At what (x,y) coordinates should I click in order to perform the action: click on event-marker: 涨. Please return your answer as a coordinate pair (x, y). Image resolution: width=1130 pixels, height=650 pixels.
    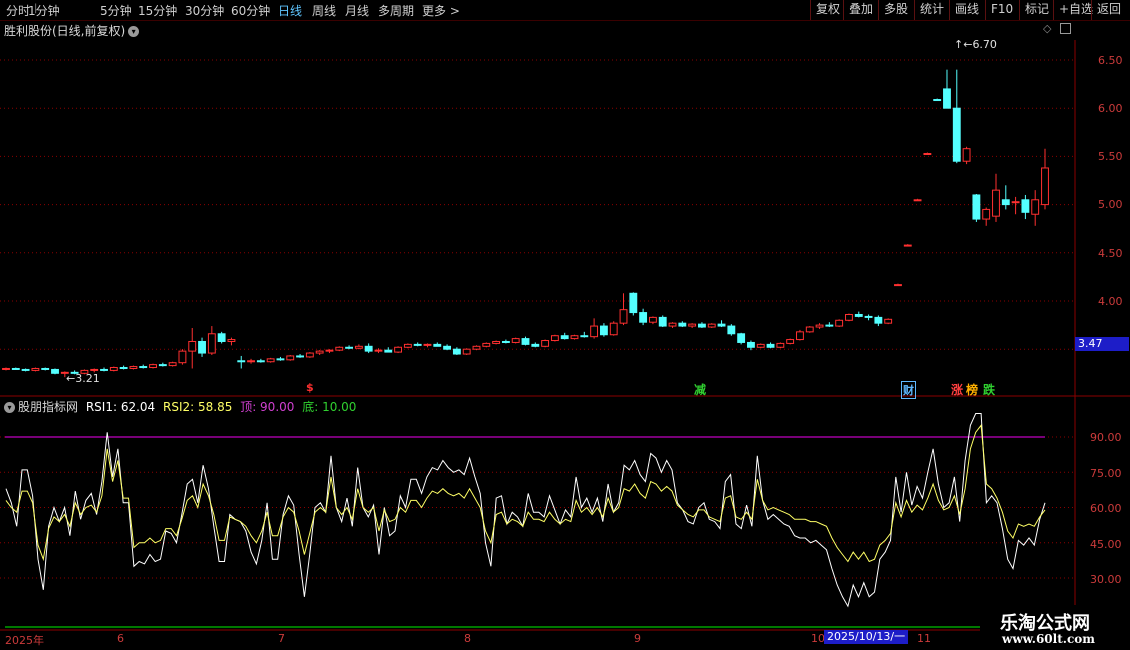
    Looking at the image, I should click on (957, 389).